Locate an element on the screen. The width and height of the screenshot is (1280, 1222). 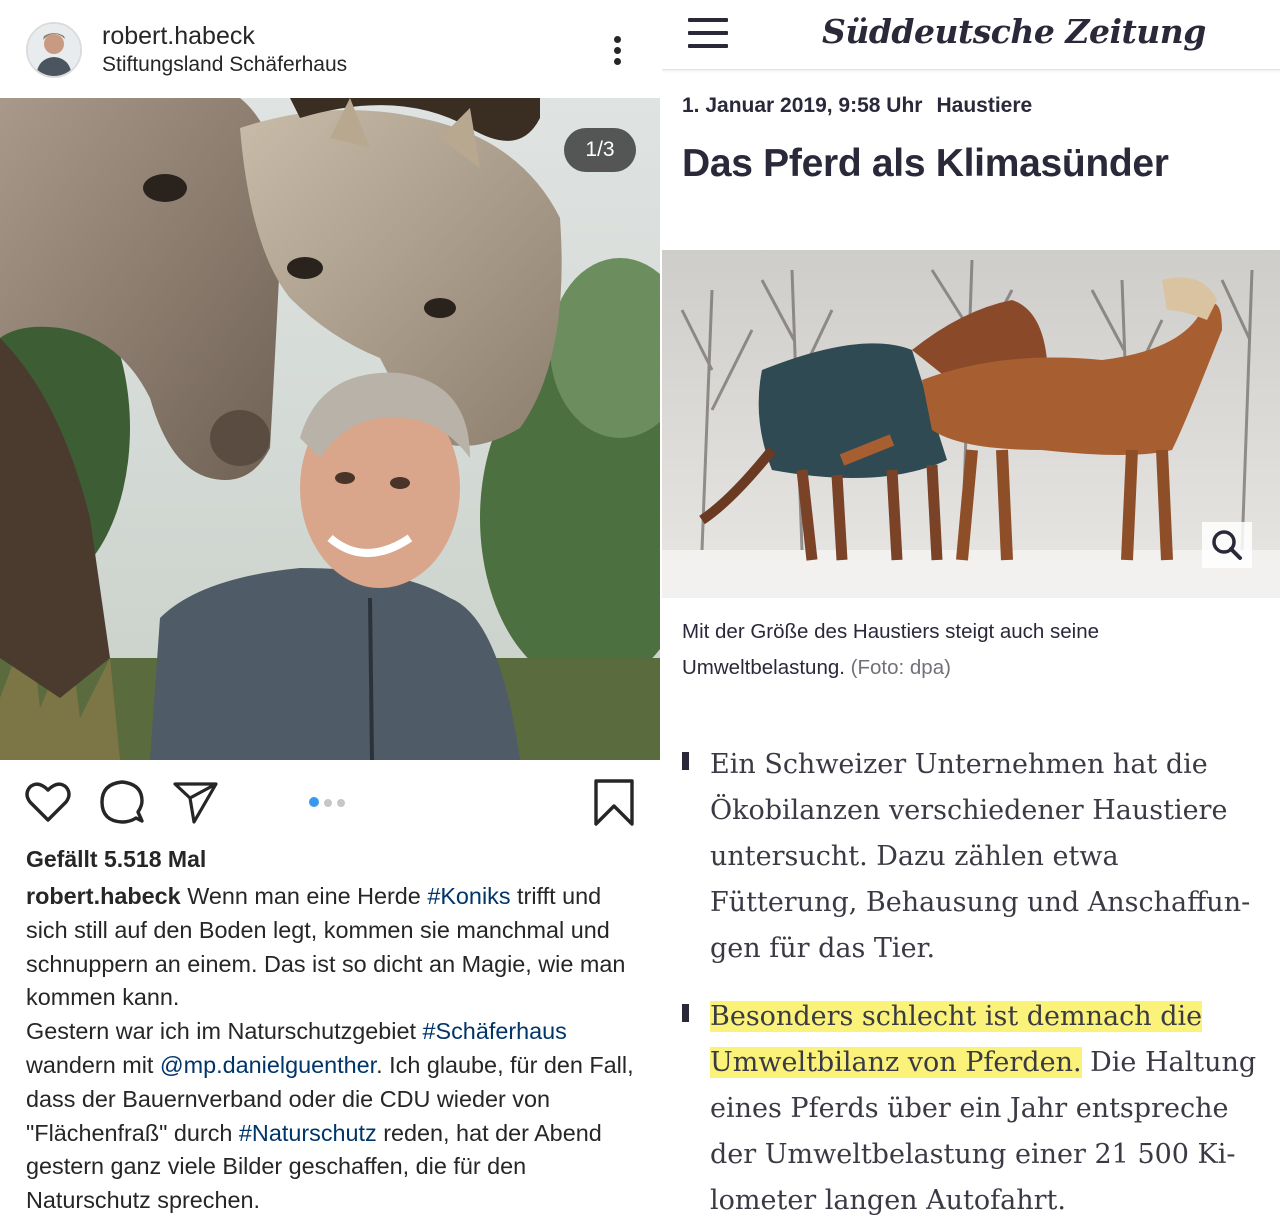
caption-text: wandern mit is located at coordinates (93, 1064).